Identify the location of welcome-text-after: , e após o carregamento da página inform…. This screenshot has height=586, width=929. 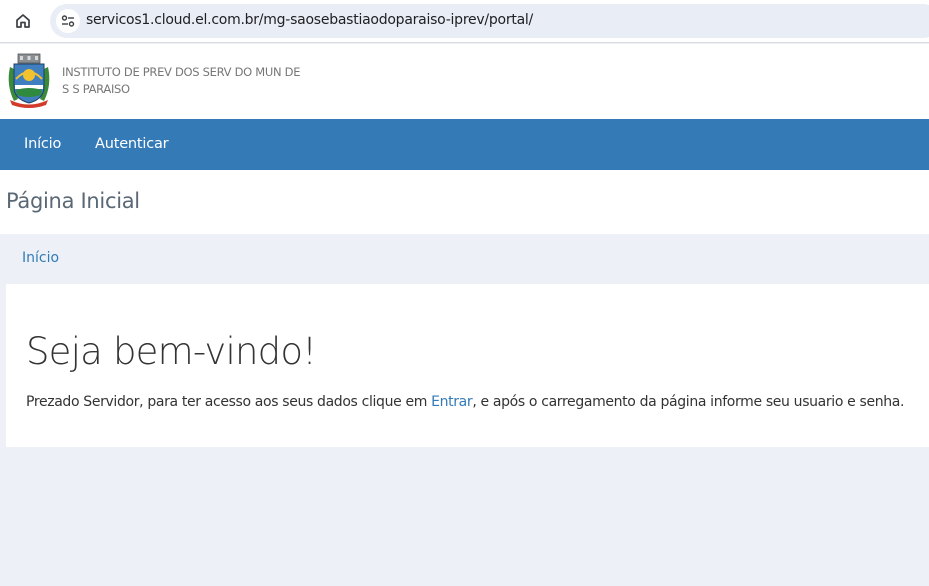
(688, 402).